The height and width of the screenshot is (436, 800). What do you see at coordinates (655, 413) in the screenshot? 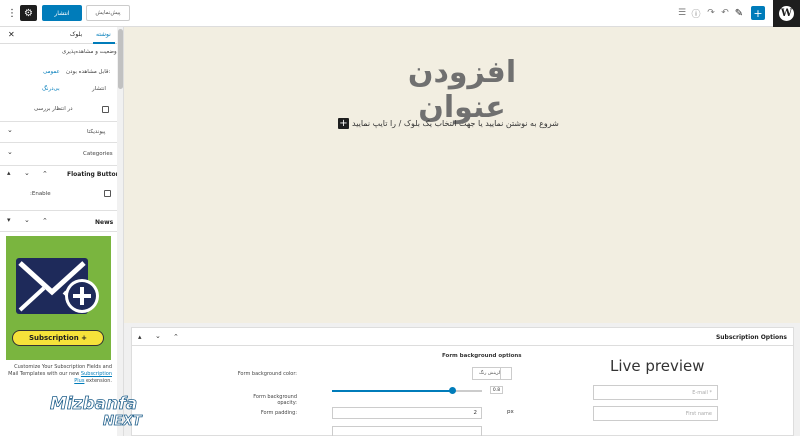
I see `preview-first-name-field: First name` at bounding box center [655, 413].